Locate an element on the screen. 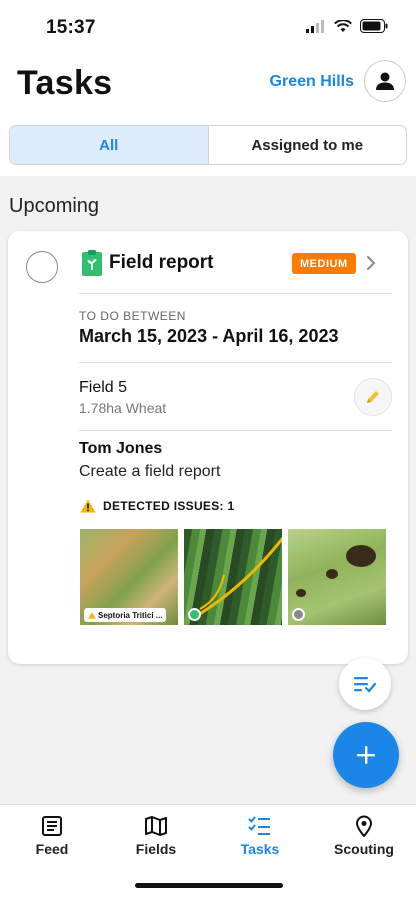 The image size is (416, 900). tab-feed: Feed is located at coordinates (52, 836).